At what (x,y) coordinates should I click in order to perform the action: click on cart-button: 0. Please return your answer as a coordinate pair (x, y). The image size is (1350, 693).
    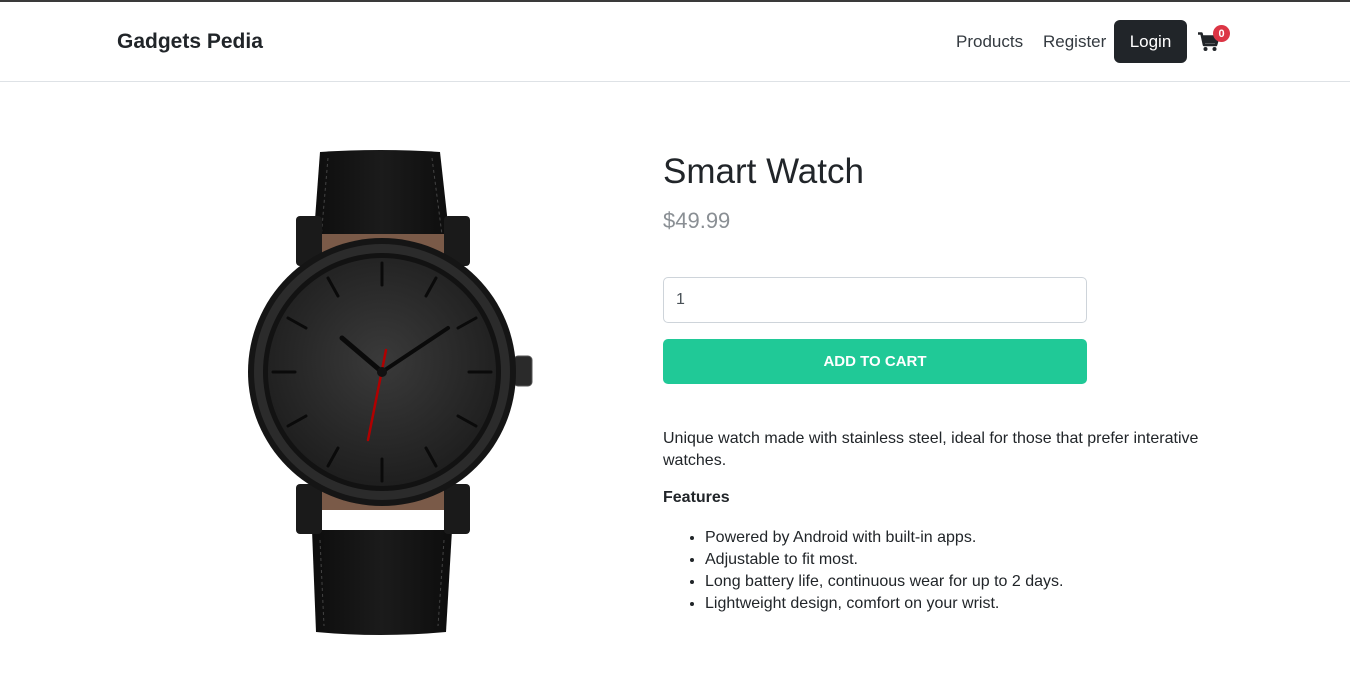
    Looking at the image, I should click on (1215, 41).